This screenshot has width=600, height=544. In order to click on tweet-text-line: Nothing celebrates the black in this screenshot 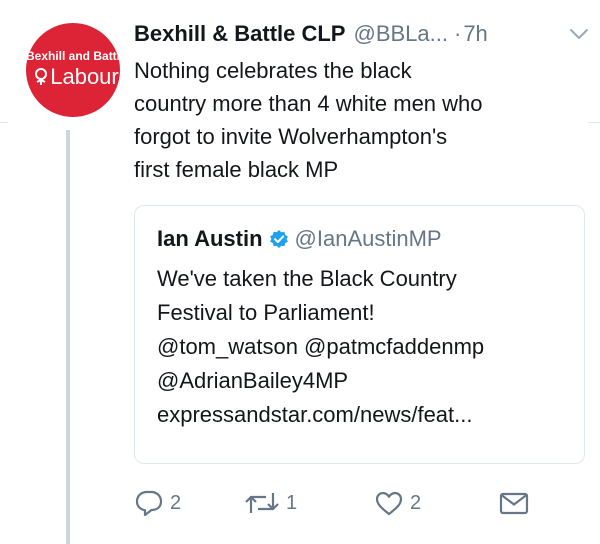, I will do `click(273, 70)`.